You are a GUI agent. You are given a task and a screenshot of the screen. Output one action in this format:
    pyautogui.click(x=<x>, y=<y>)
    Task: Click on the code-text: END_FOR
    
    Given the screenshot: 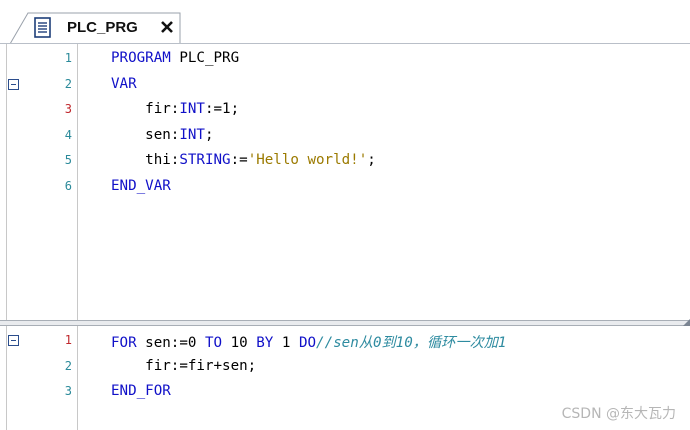 What is the action you would take?
    pyautogui.click(x=141, y=391)
    